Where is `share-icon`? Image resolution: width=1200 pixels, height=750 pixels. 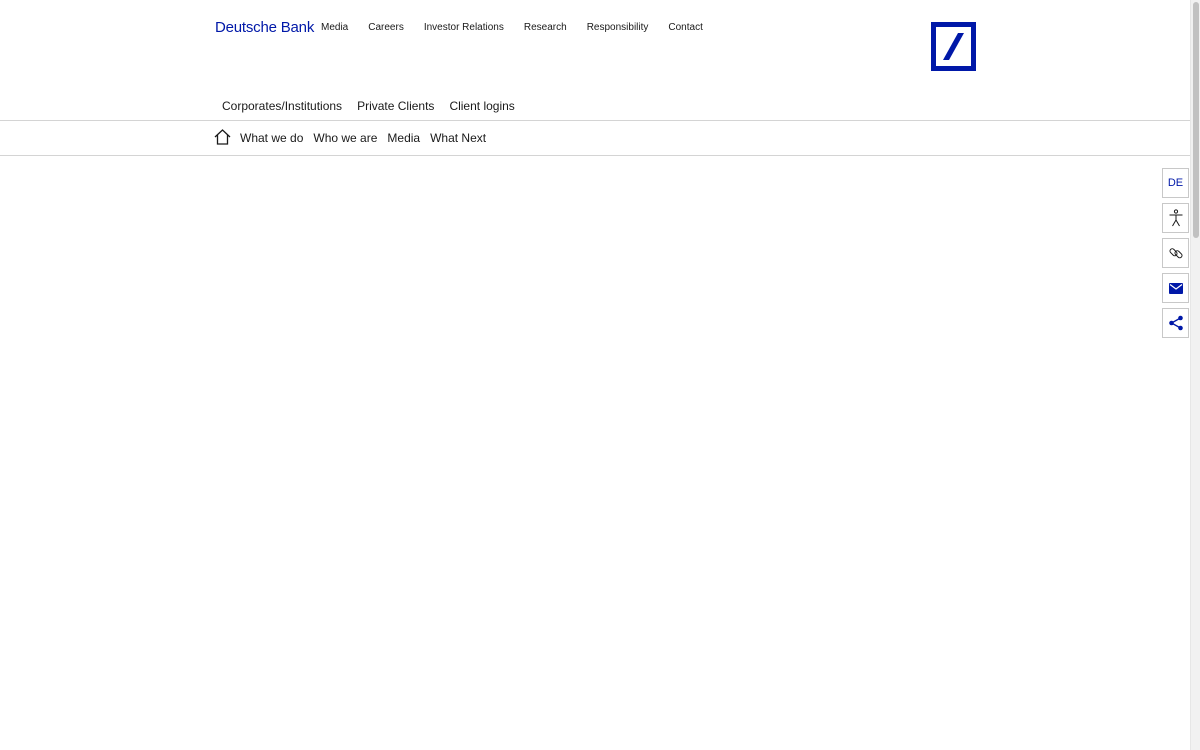
share-icon is located at coordinates (1175, 323).